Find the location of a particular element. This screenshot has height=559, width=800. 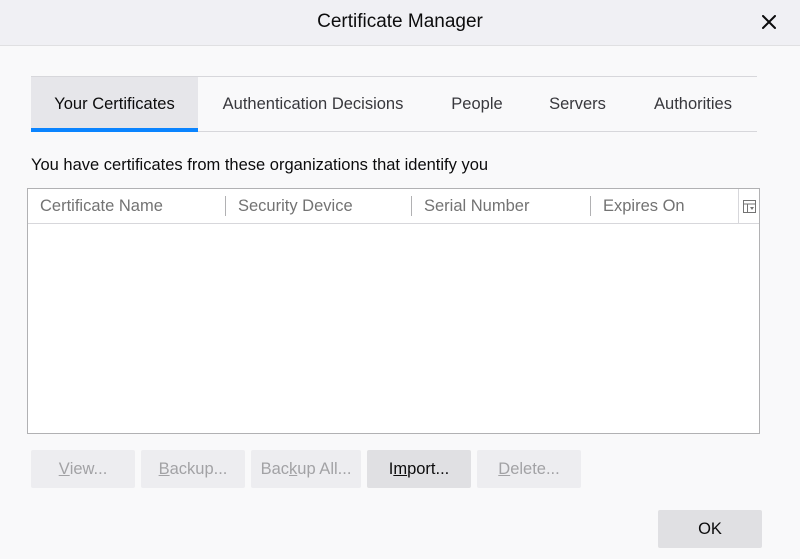

tab-people: People is located at coordinates (477, 104).